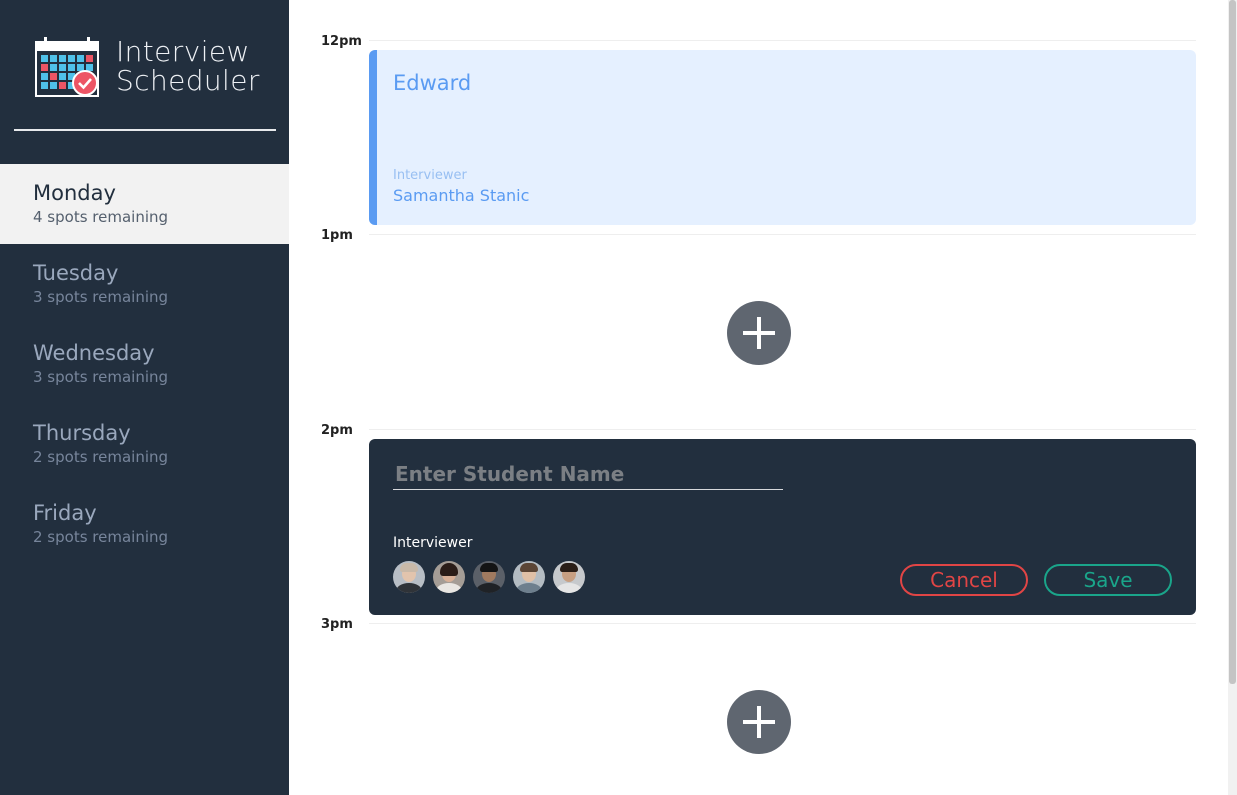  Describe the element at coordinates (588, 474) in the screenshot. I see `student-name-input` at that location.